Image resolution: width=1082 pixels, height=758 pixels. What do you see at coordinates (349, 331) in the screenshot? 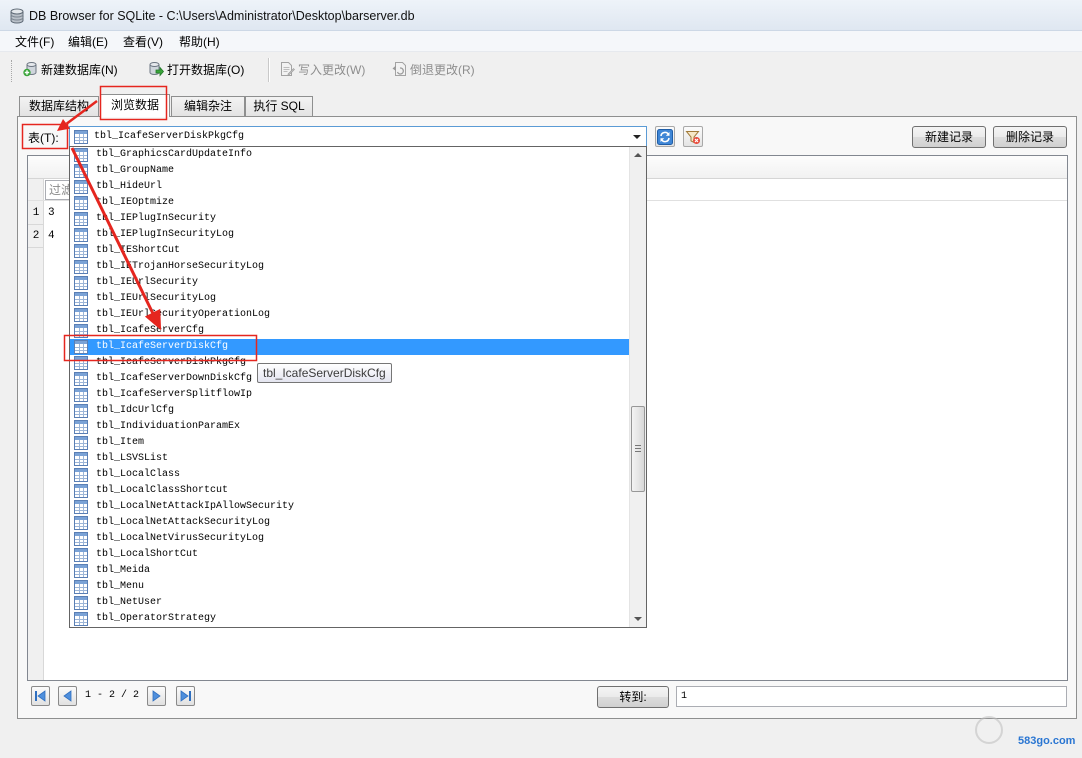
I see `dropdown-item: tbl_IcafeServerCfg` at bounding box center [349, 331].